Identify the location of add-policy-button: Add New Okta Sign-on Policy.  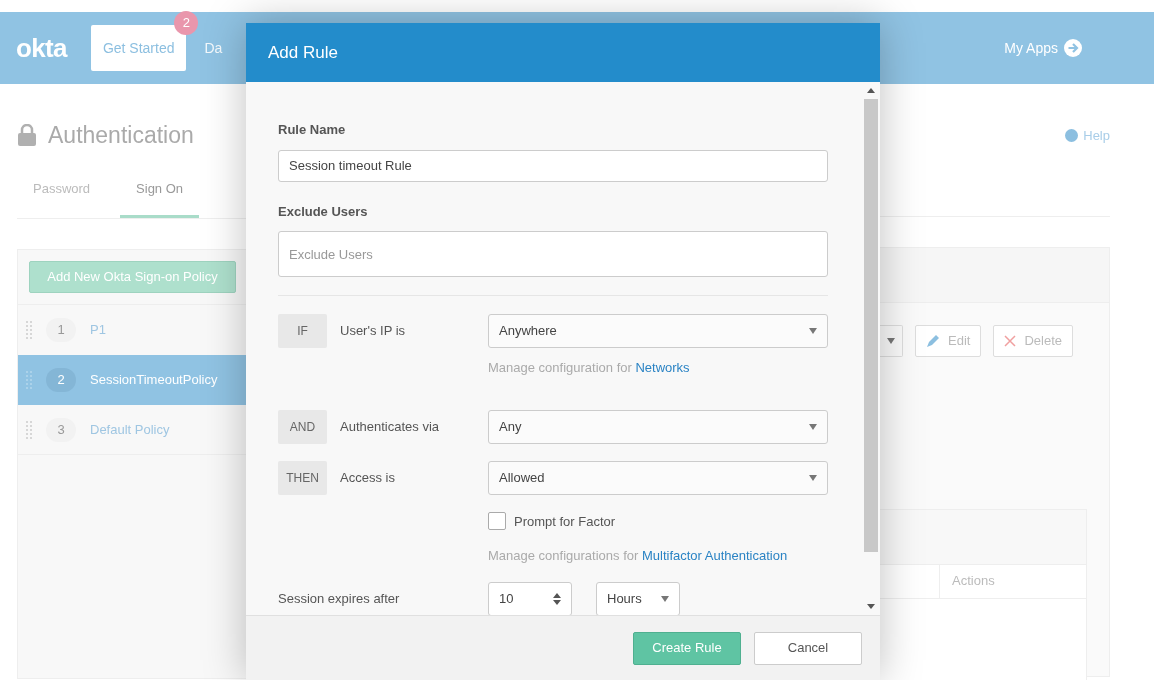
(132, 277).